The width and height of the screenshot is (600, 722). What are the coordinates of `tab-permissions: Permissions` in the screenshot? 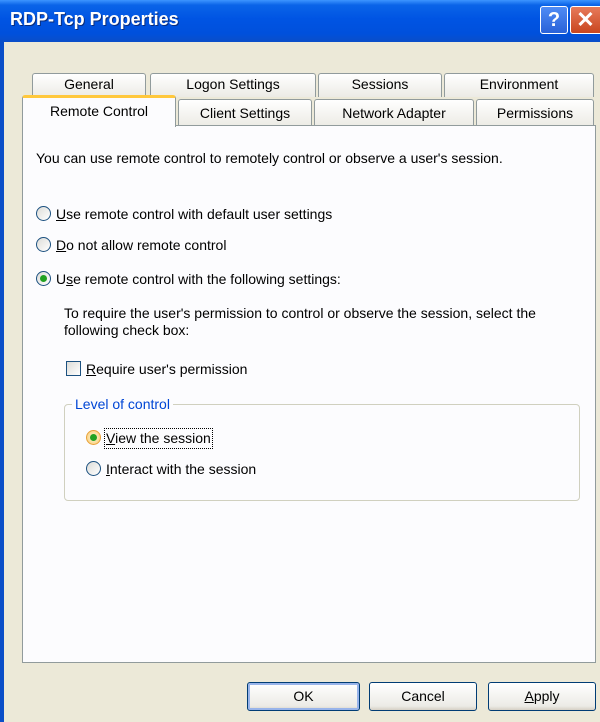 It's located at (535, 112).